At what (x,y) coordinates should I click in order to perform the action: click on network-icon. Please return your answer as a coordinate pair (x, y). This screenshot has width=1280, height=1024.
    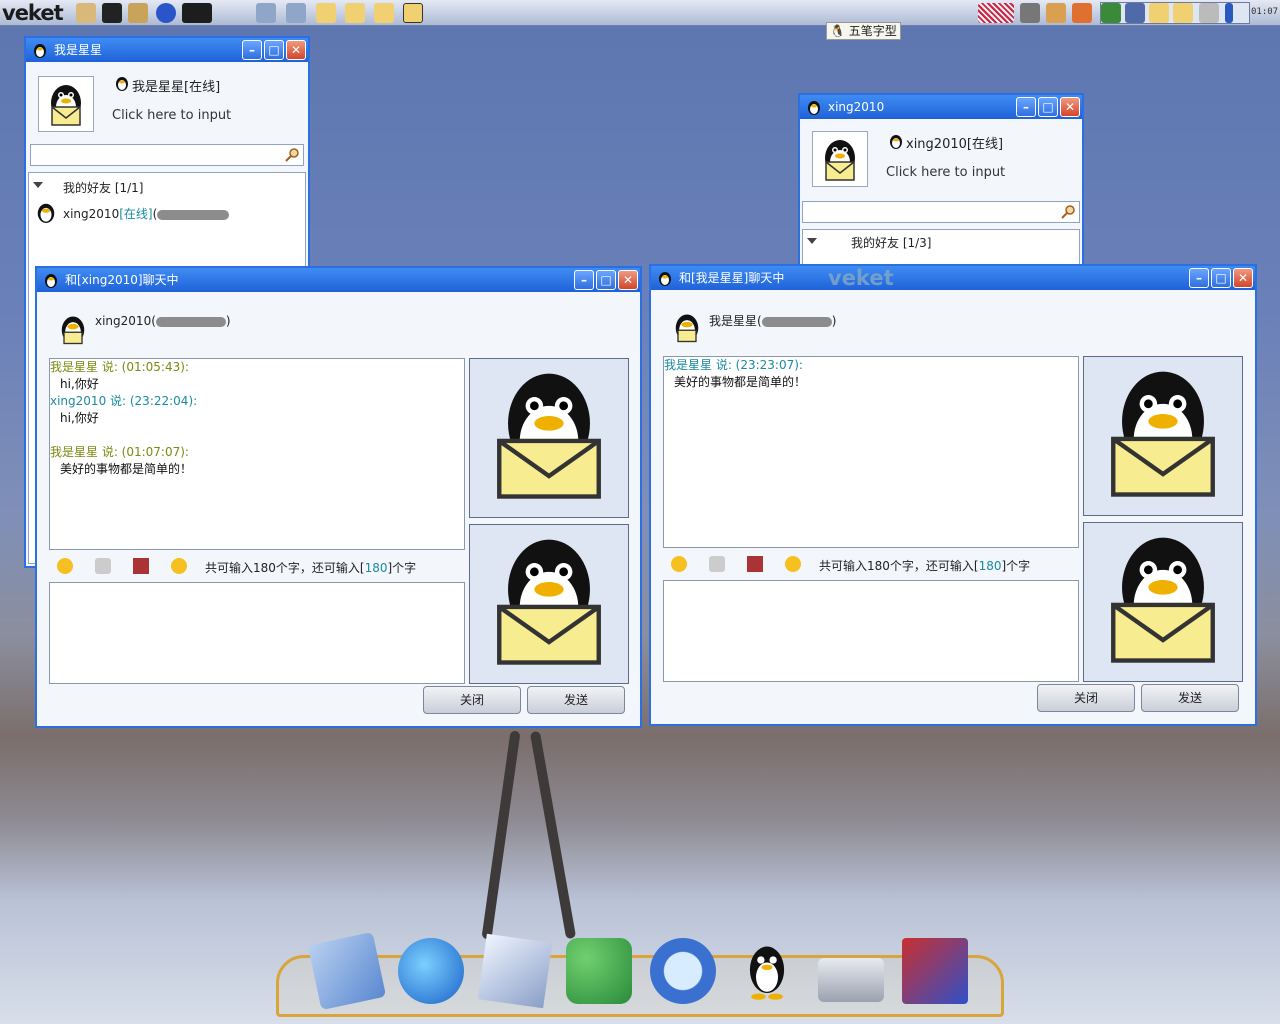
    Looking at the image, I should click on (1135, 13).